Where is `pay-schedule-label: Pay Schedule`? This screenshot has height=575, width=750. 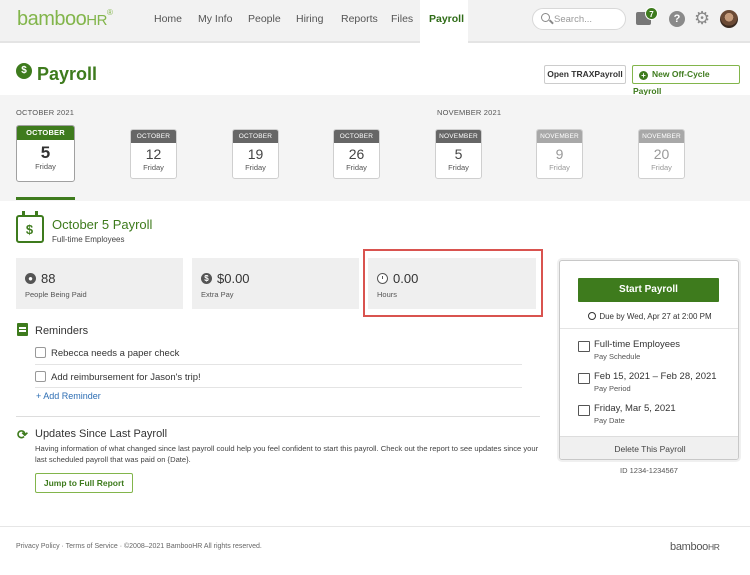 pay-schedule-label: Pay Schedule is located at coordinates (617, 356).